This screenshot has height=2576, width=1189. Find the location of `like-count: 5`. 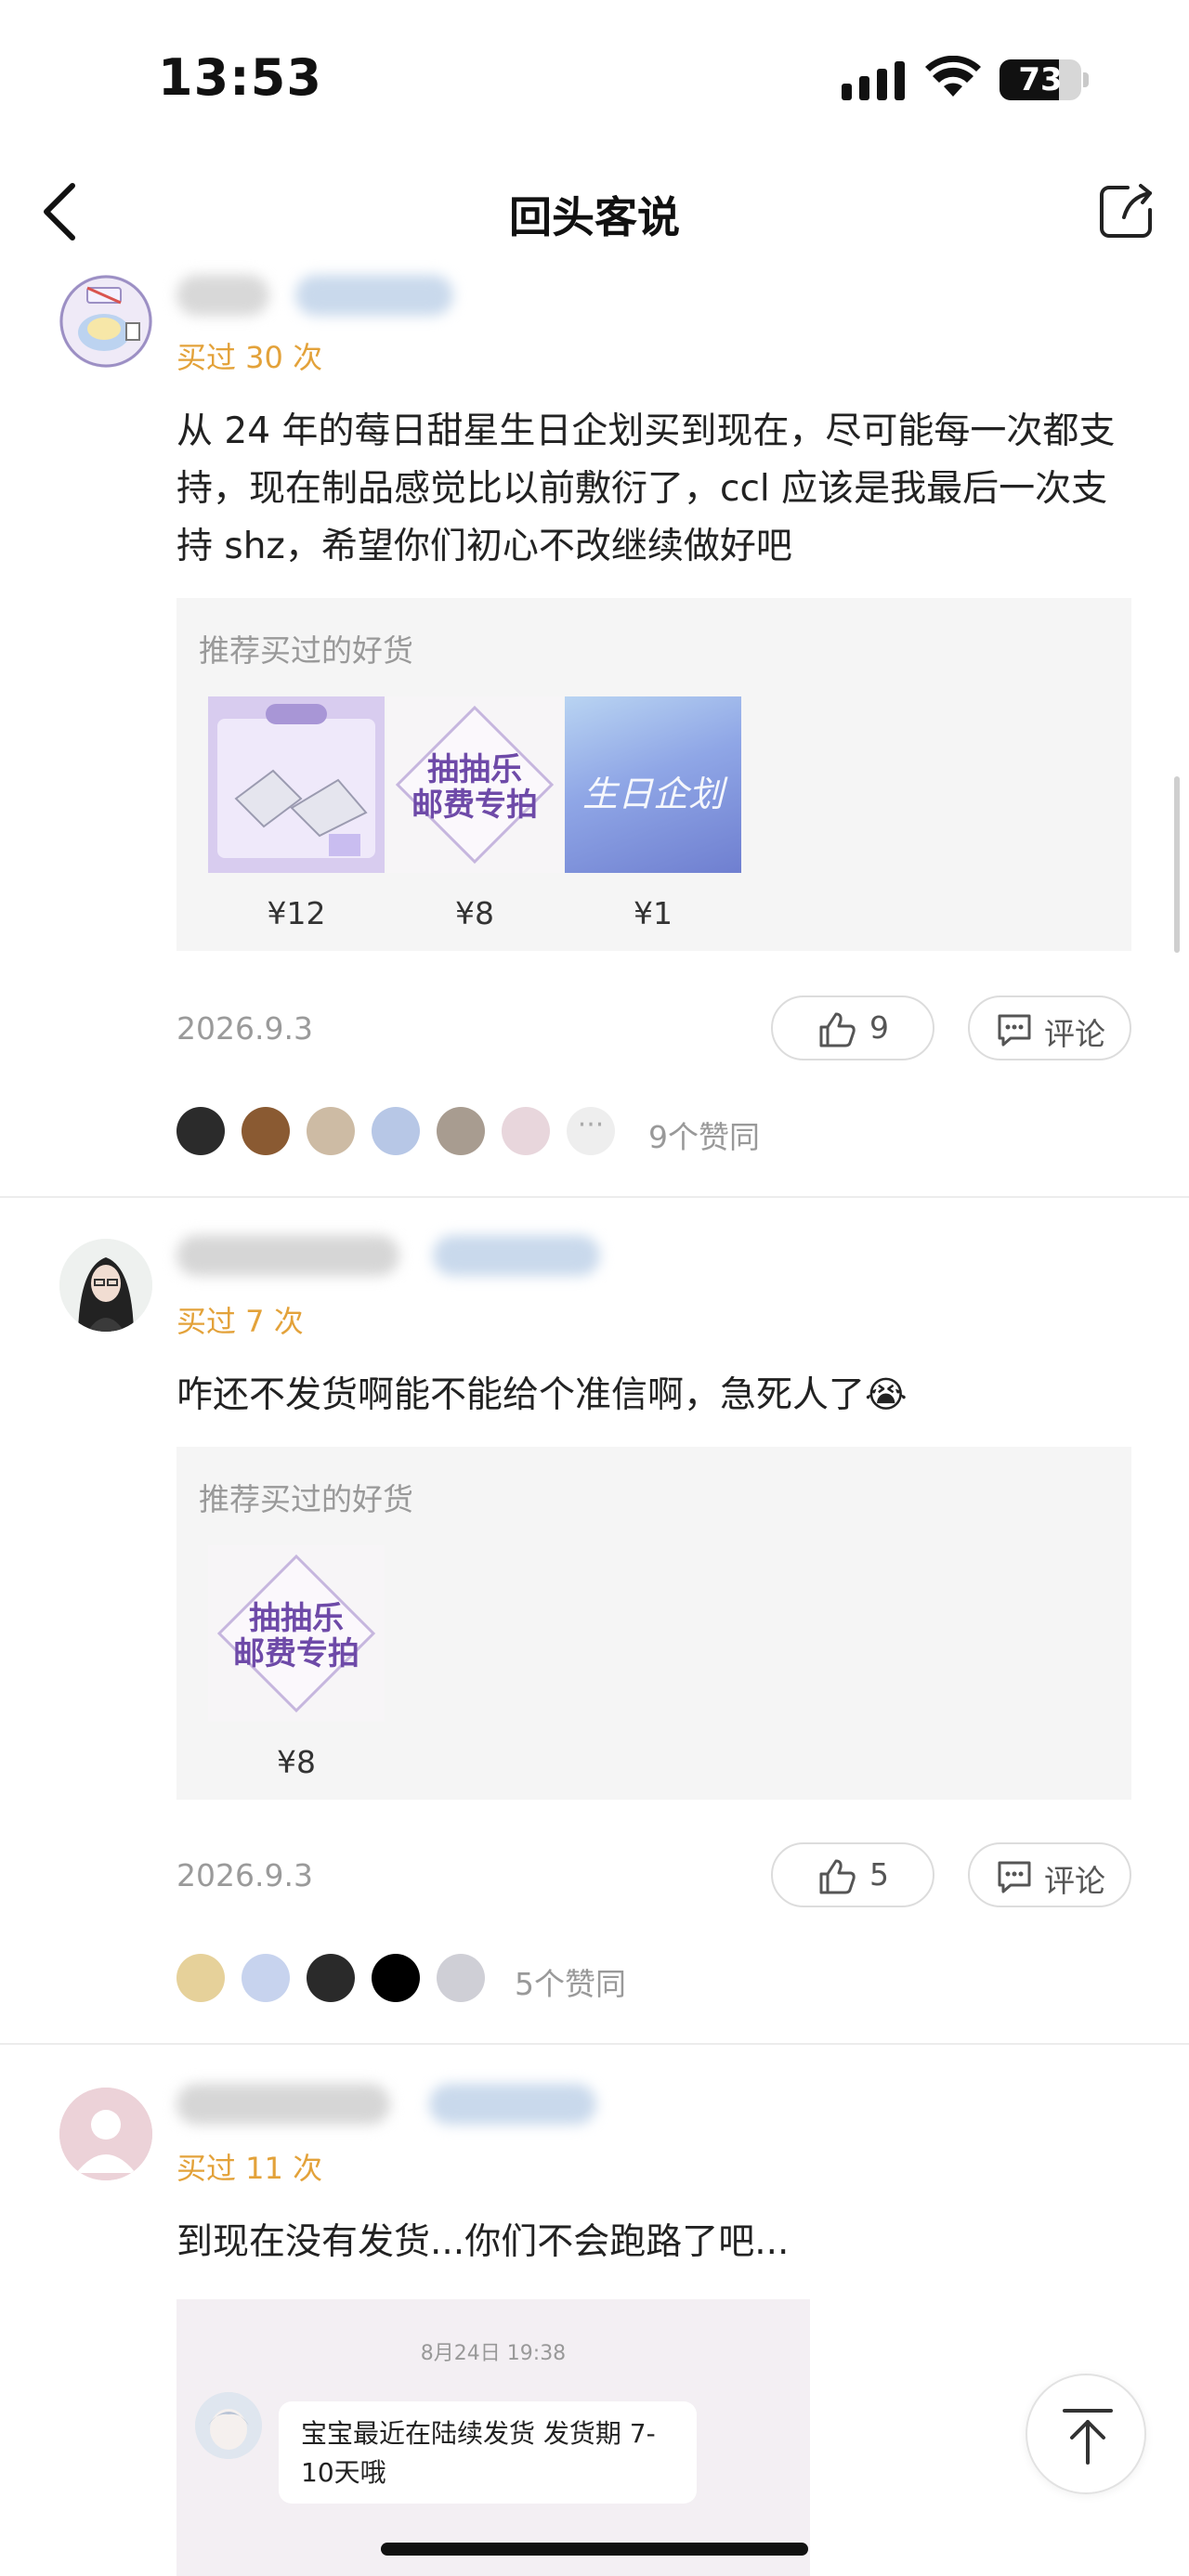

like-count: 5 is located at coordinates (879, 1874).